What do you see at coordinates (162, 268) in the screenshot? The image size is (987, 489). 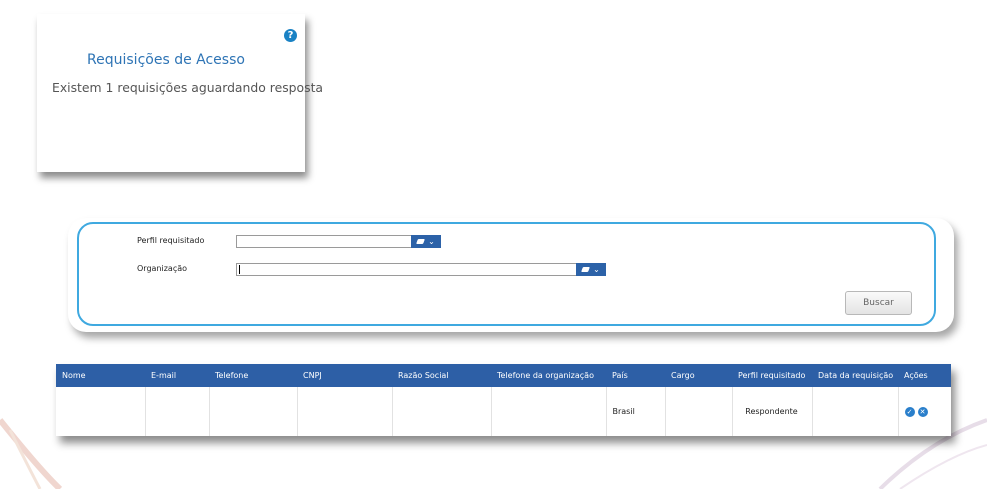 I see `organizacao-label: Organização` at bounding box center [162, 268].